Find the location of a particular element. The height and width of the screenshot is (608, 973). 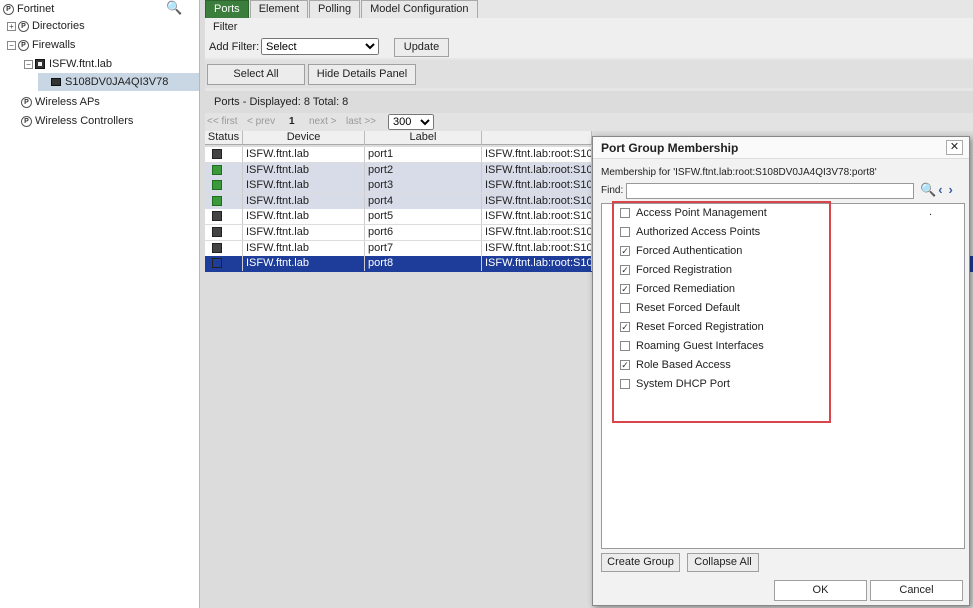

tab-model-configuration: Model Configuration is located at coordinates (419, 9).